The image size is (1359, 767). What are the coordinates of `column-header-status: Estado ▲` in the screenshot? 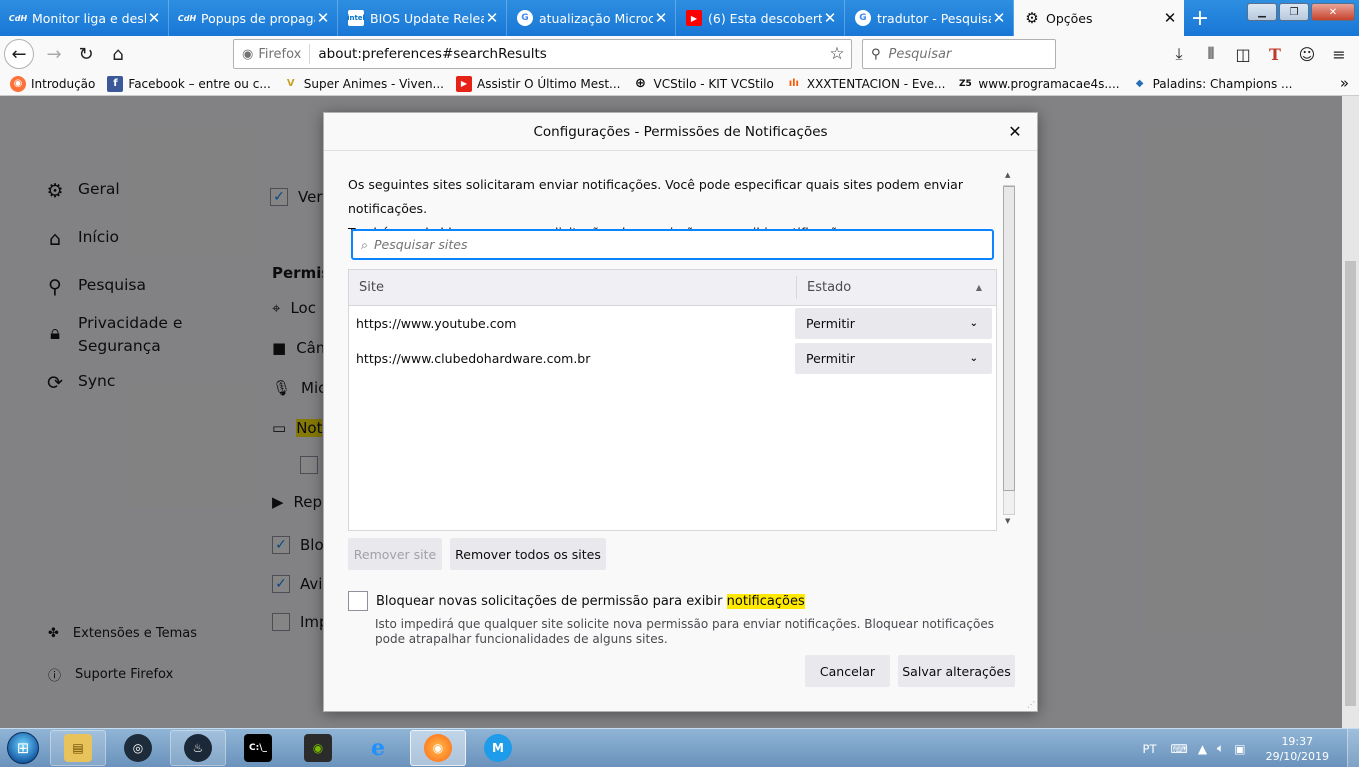 It's located at (896, 287).